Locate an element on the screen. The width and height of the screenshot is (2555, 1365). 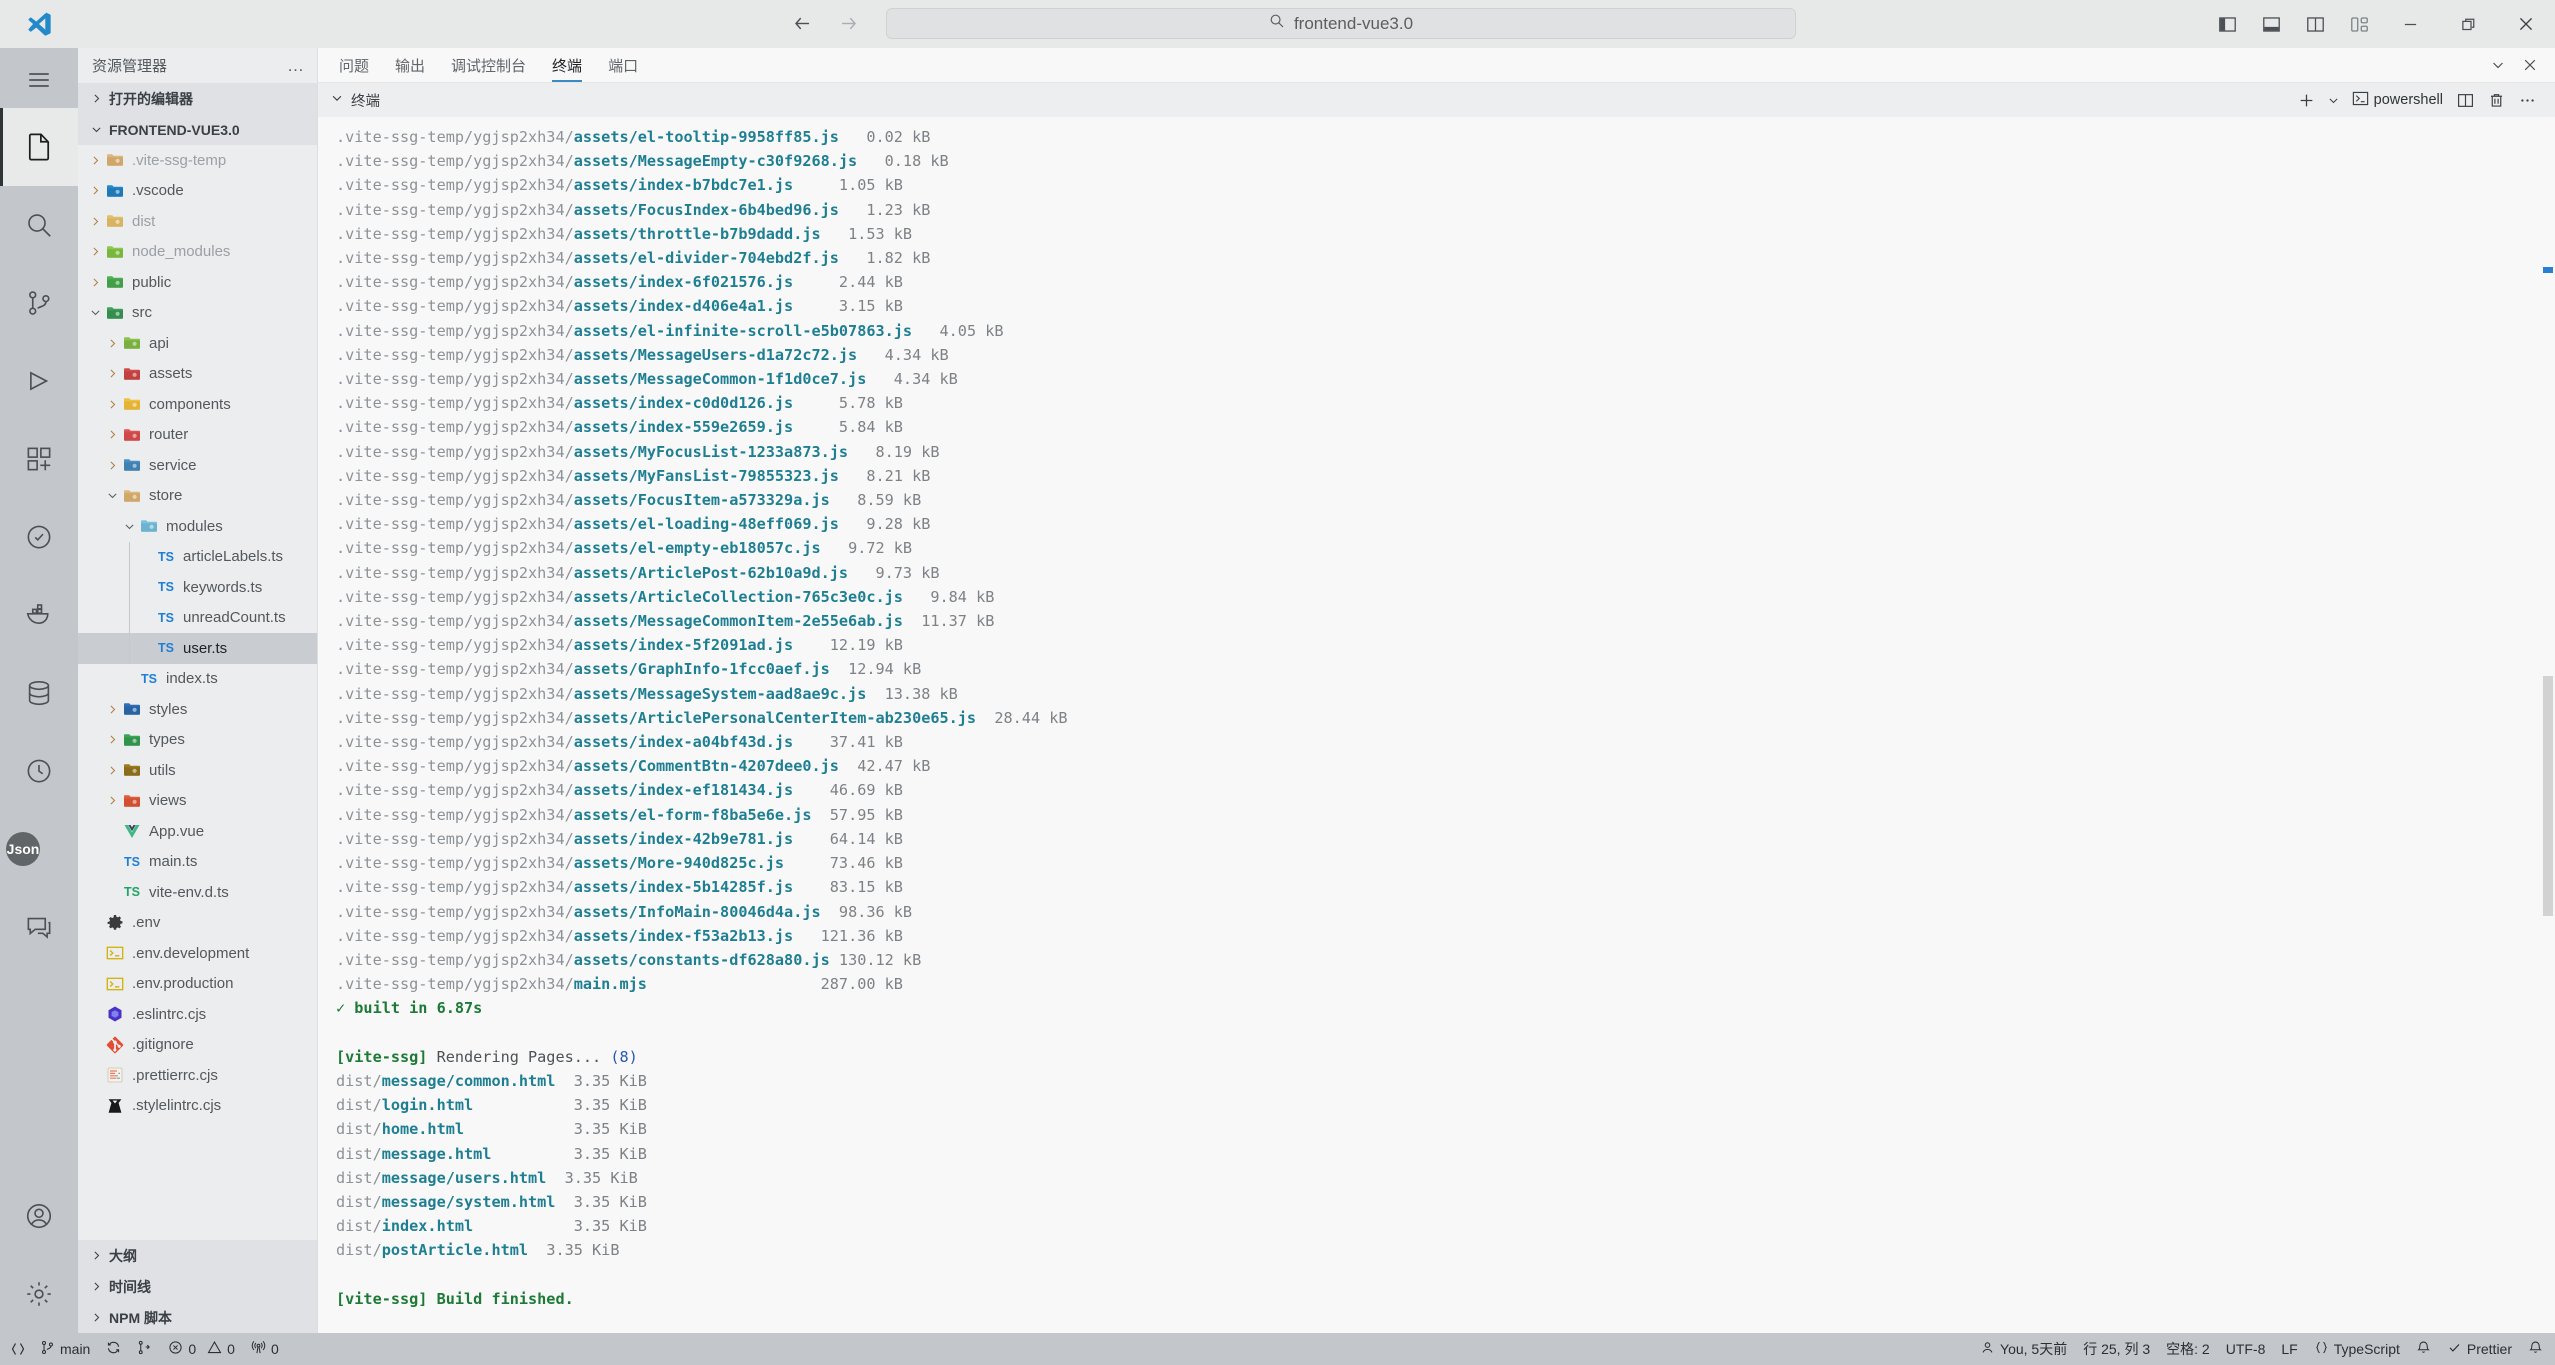
new-terminal-dropdown-button is located at coordinates (2333, 100).